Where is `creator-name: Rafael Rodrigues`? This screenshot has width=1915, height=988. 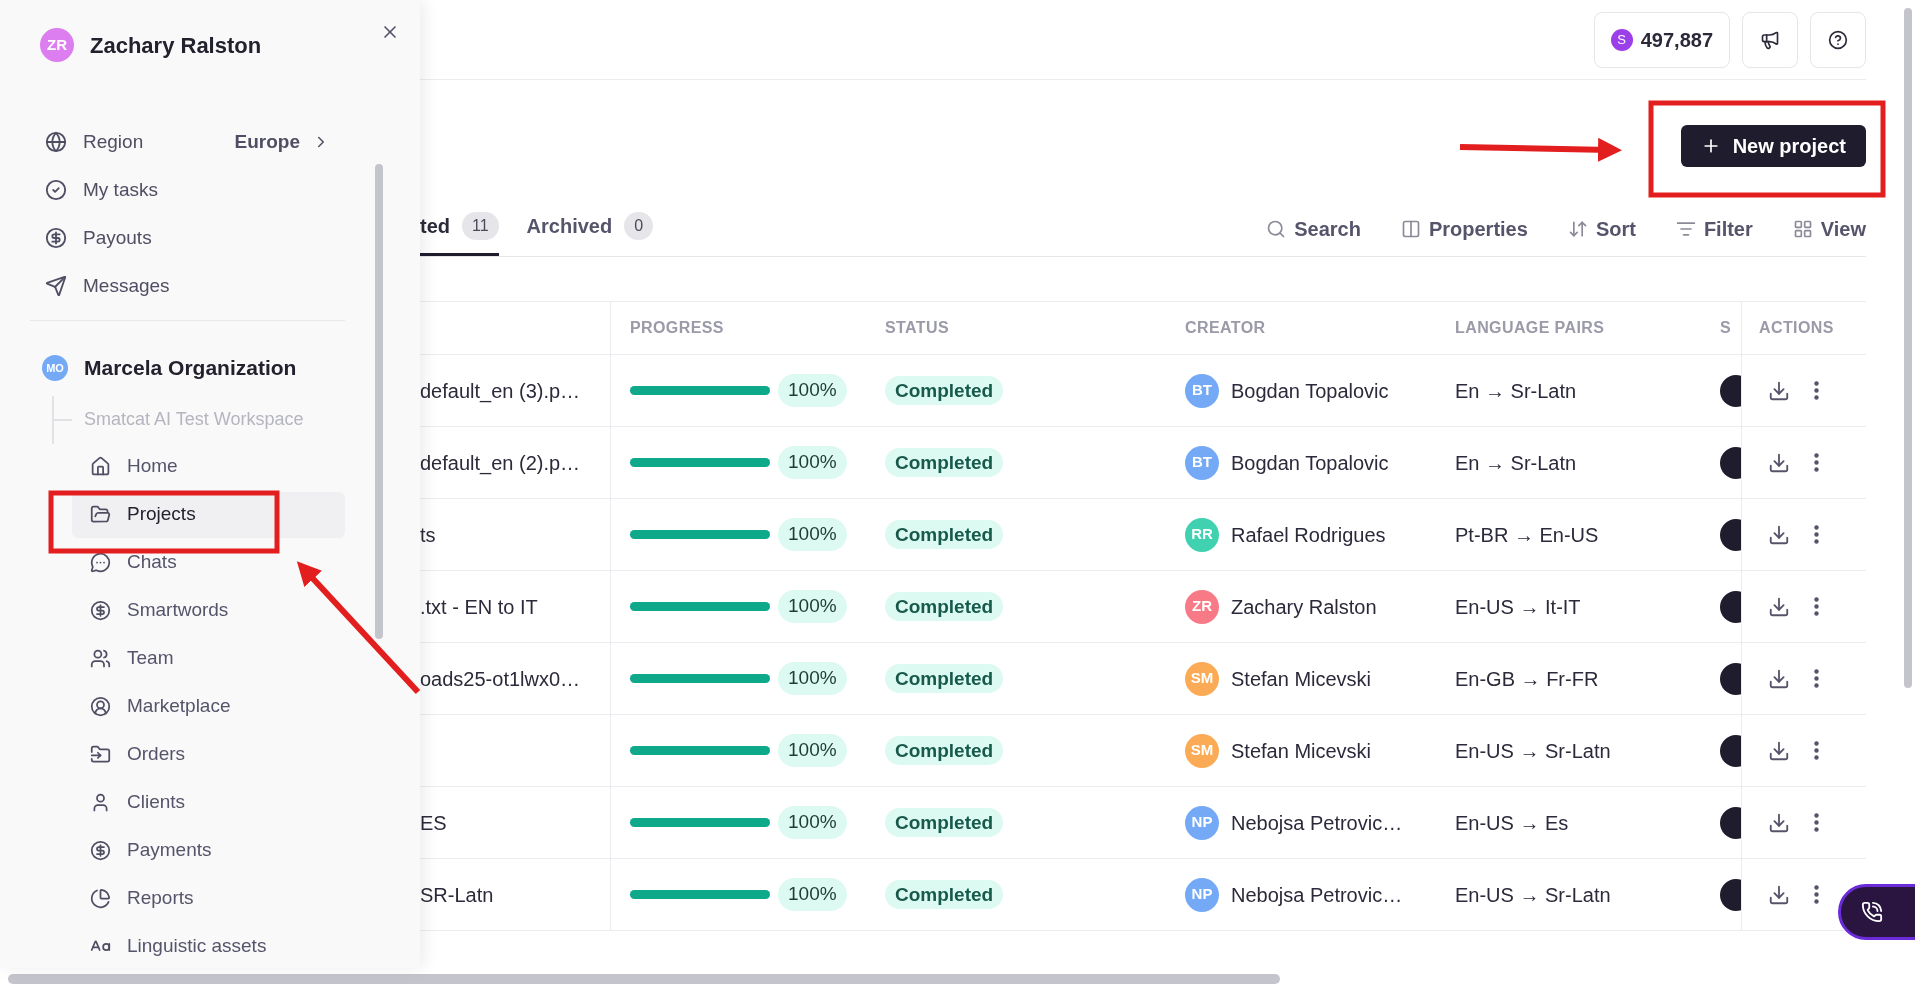
creator-name: Rafael Rodrigues is located at coordinates (1308, 535).